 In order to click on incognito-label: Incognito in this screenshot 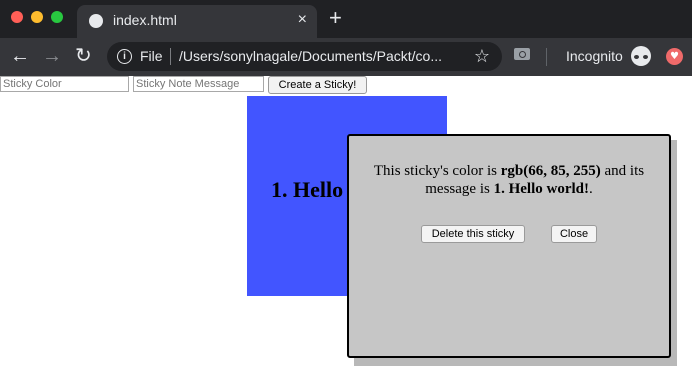, I will do `click(594, 56)`.